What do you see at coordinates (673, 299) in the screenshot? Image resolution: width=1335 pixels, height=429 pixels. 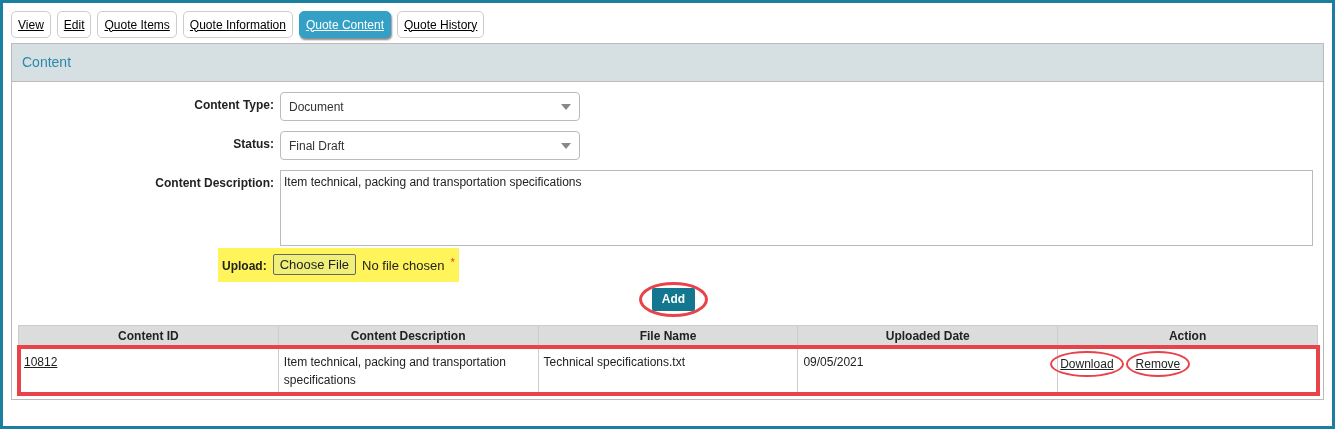 I see `add-button: Add` at bounding box center [673, 299].